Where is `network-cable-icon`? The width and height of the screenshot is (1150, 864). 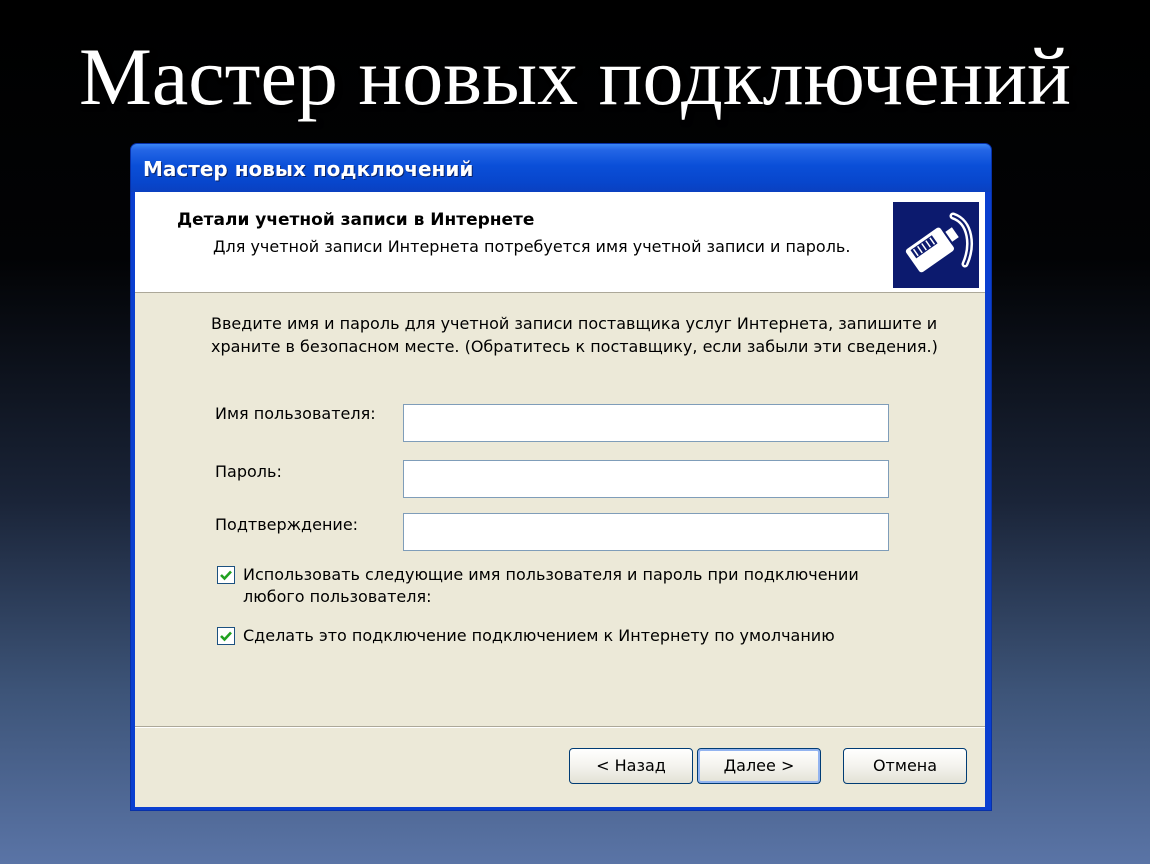 network-cable-icon is located at coordinates (936, 245).